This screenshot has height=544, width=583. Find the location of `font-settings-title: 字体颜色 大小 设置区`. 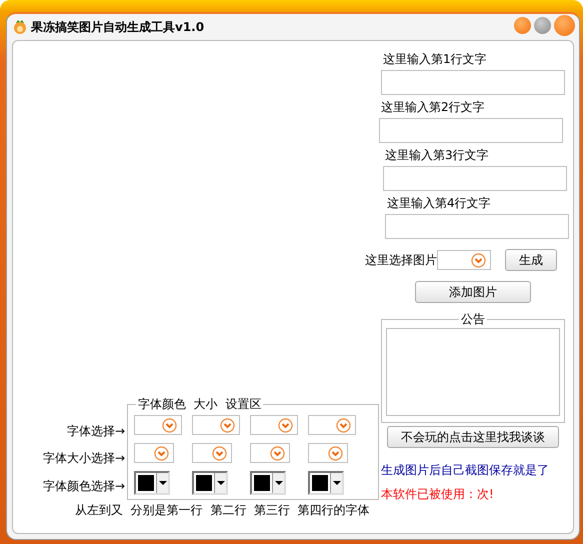

font-settings-title: 字体颜色 大小 设置区 is located at coordinates (199, 404).